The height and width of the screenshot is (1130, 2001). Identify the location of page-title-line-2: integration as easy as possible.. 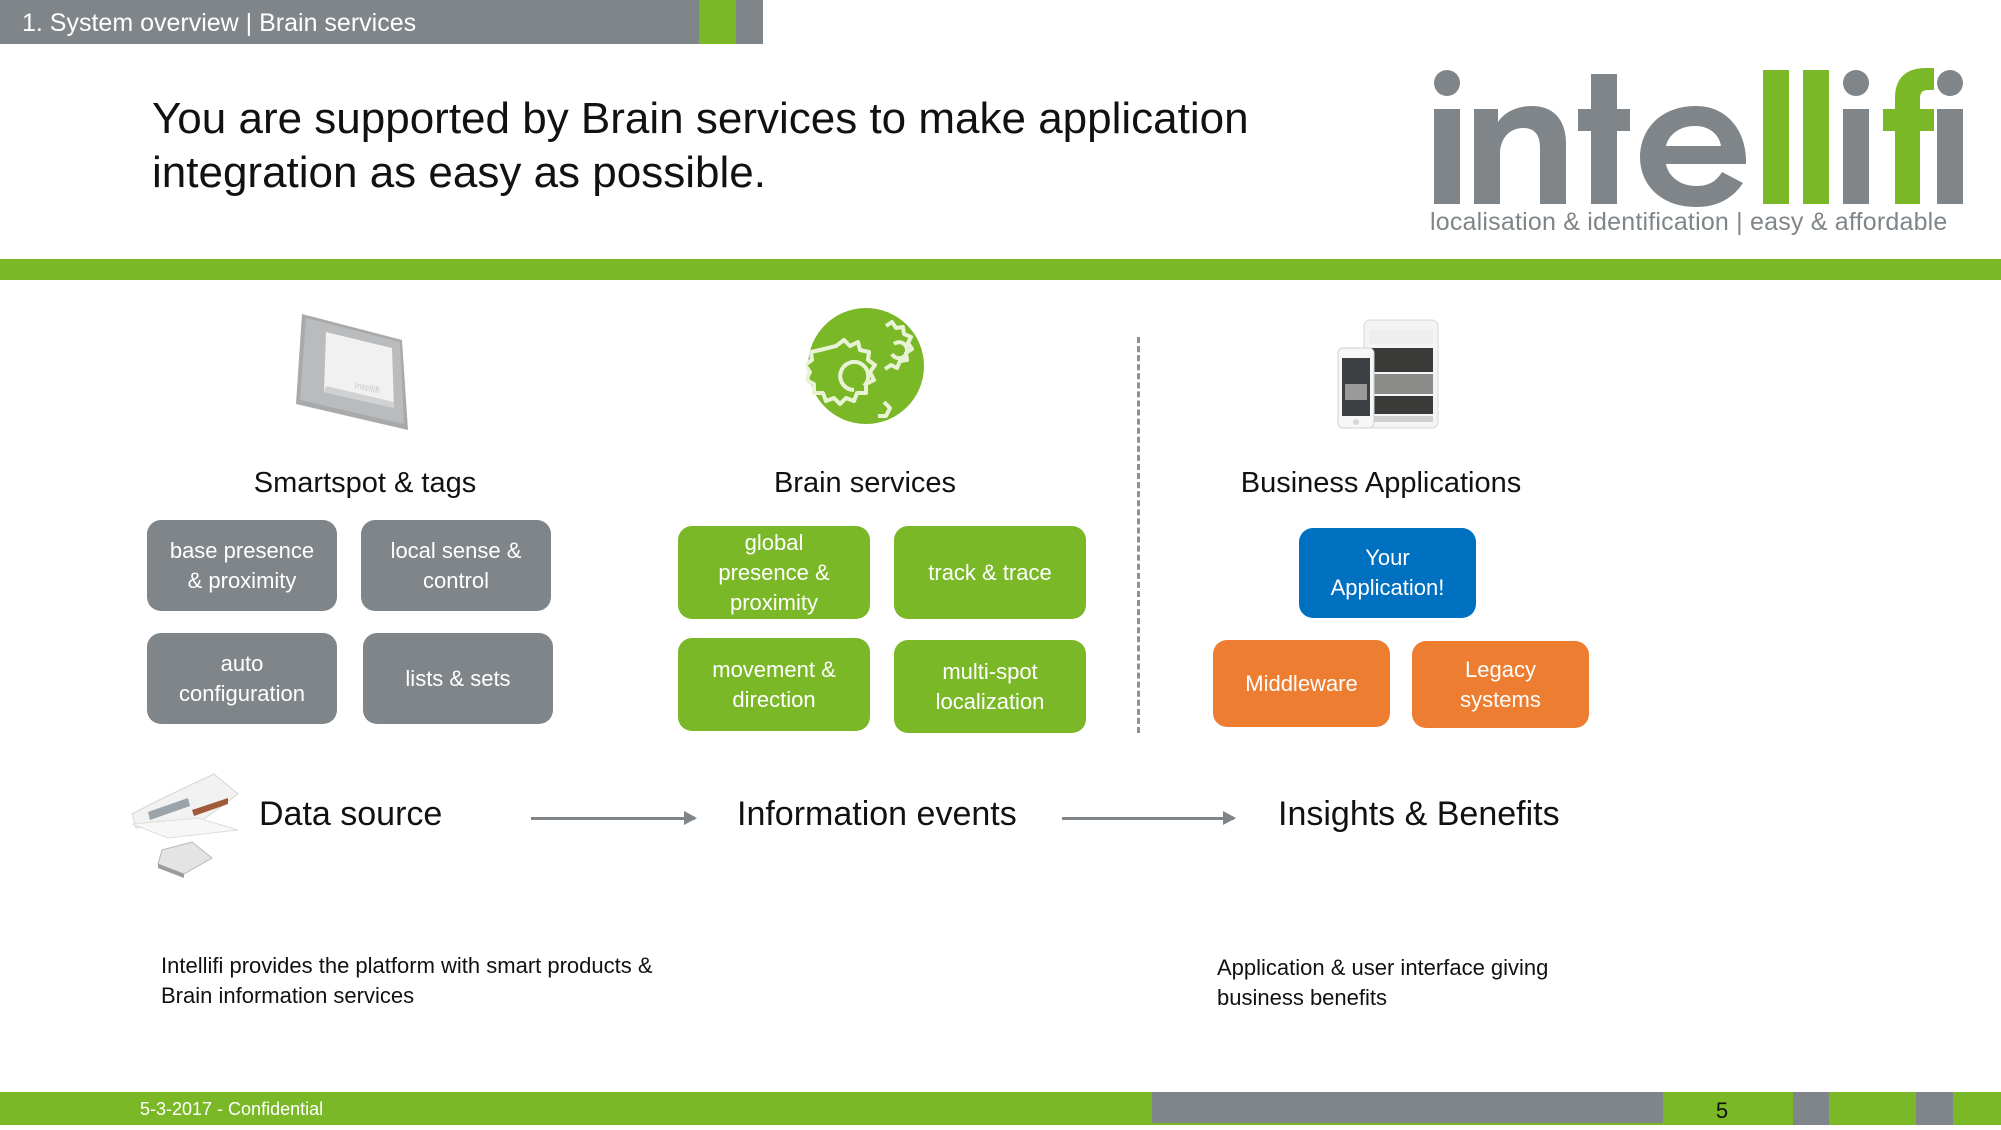
(459, 172).